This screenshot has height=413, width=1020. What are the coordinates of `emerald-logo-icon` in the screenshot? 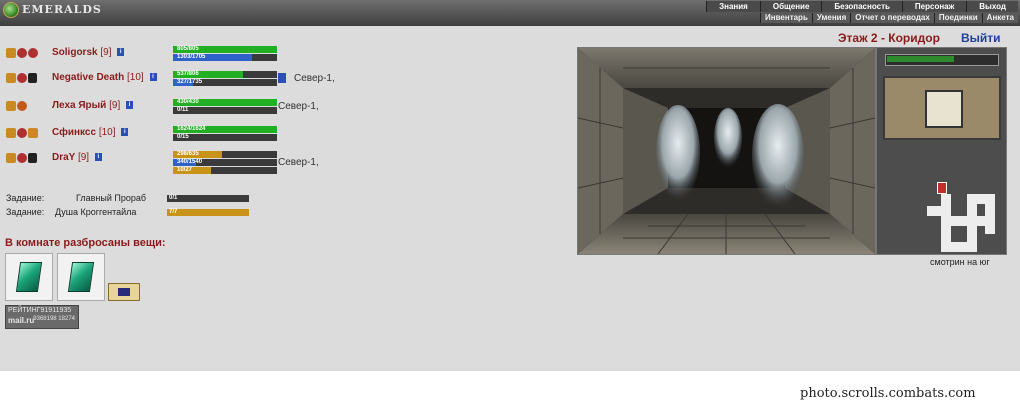 It's located at (11, 10).